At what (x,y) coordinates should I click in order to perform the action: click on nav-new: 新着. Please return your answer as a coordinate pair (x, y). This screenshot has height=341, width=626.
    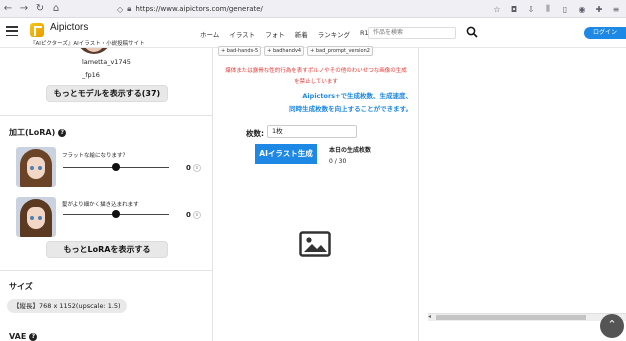
    Looking at the image, I should click on (301, 34).